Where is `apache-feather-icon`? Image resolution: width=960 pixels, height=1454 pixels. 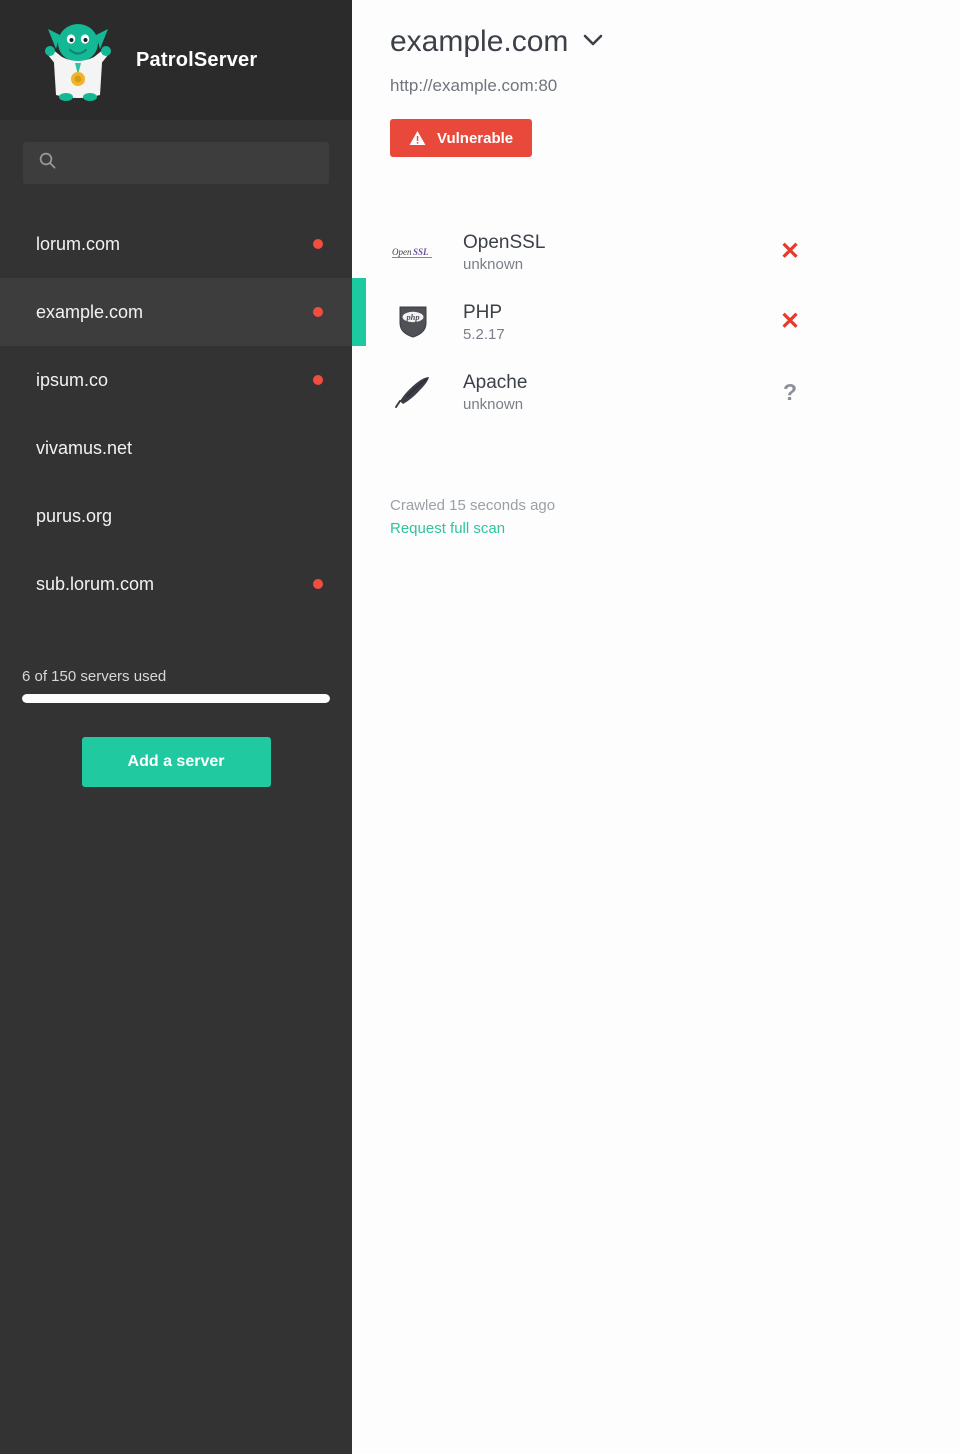
apache-feather-icon is located at coordinates (413, 392).